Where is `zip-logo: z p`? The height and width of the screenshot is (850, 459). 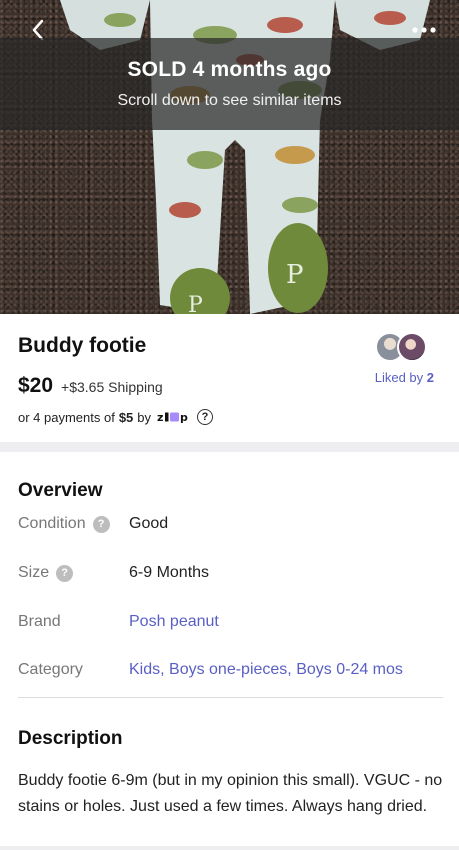 zip-logo: z p is located at coordinates (174, 417).